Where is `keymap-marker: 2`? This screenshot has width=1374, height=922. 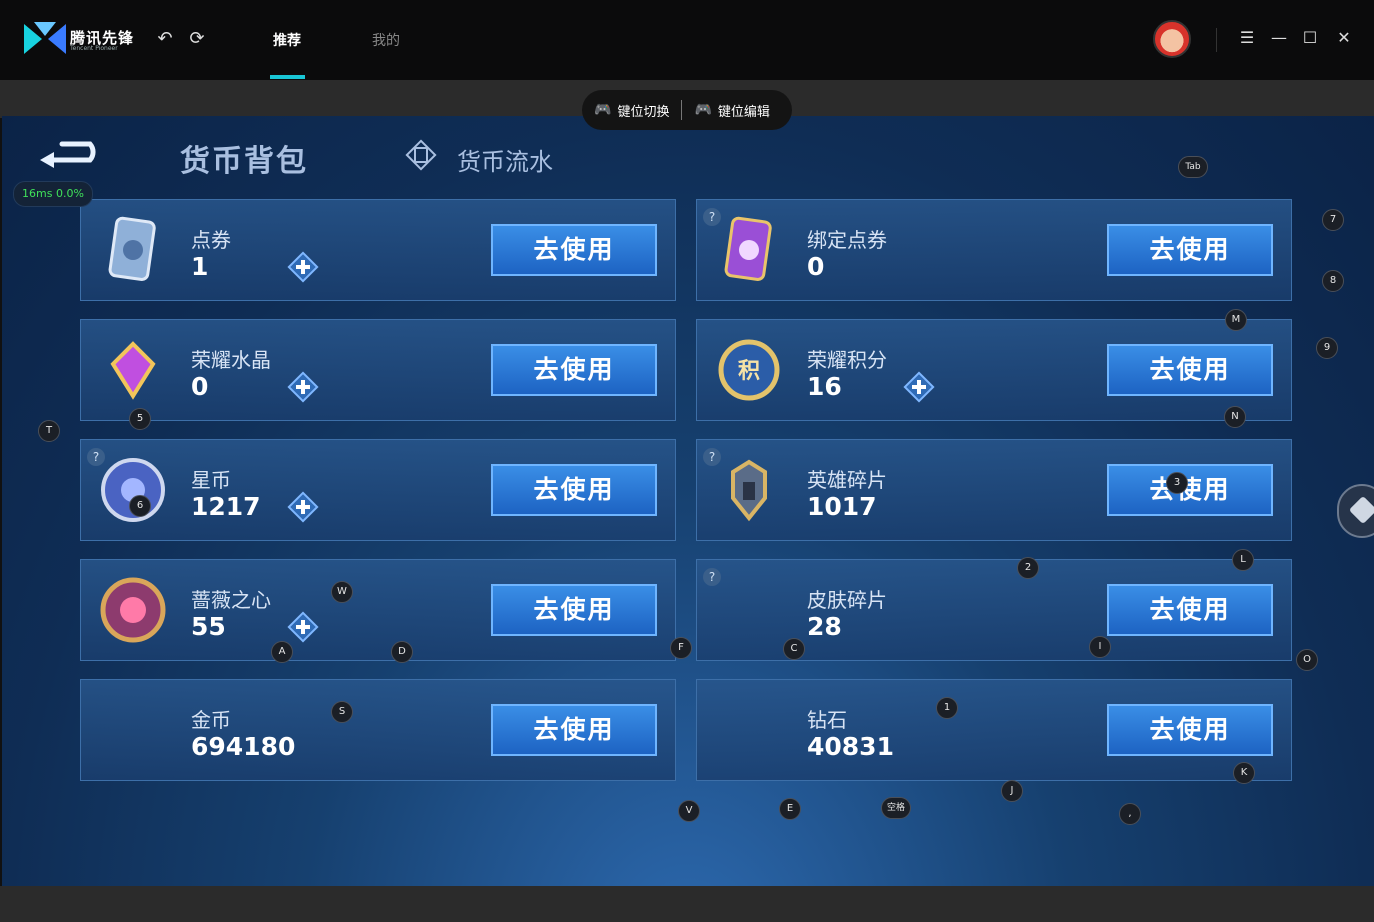
keymap-marker: 2 is located at coordinates (1028, 568).